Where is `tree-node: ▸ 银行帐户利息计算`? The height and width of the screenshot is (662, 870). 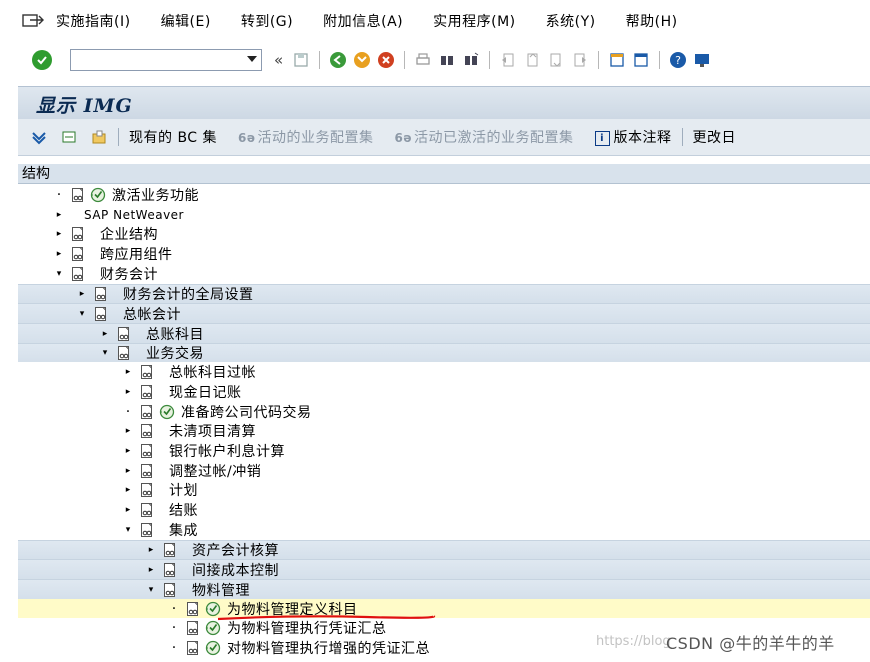 tree-node: ▸ 银行帐户利息计算 is located at coordinates (444, 451).